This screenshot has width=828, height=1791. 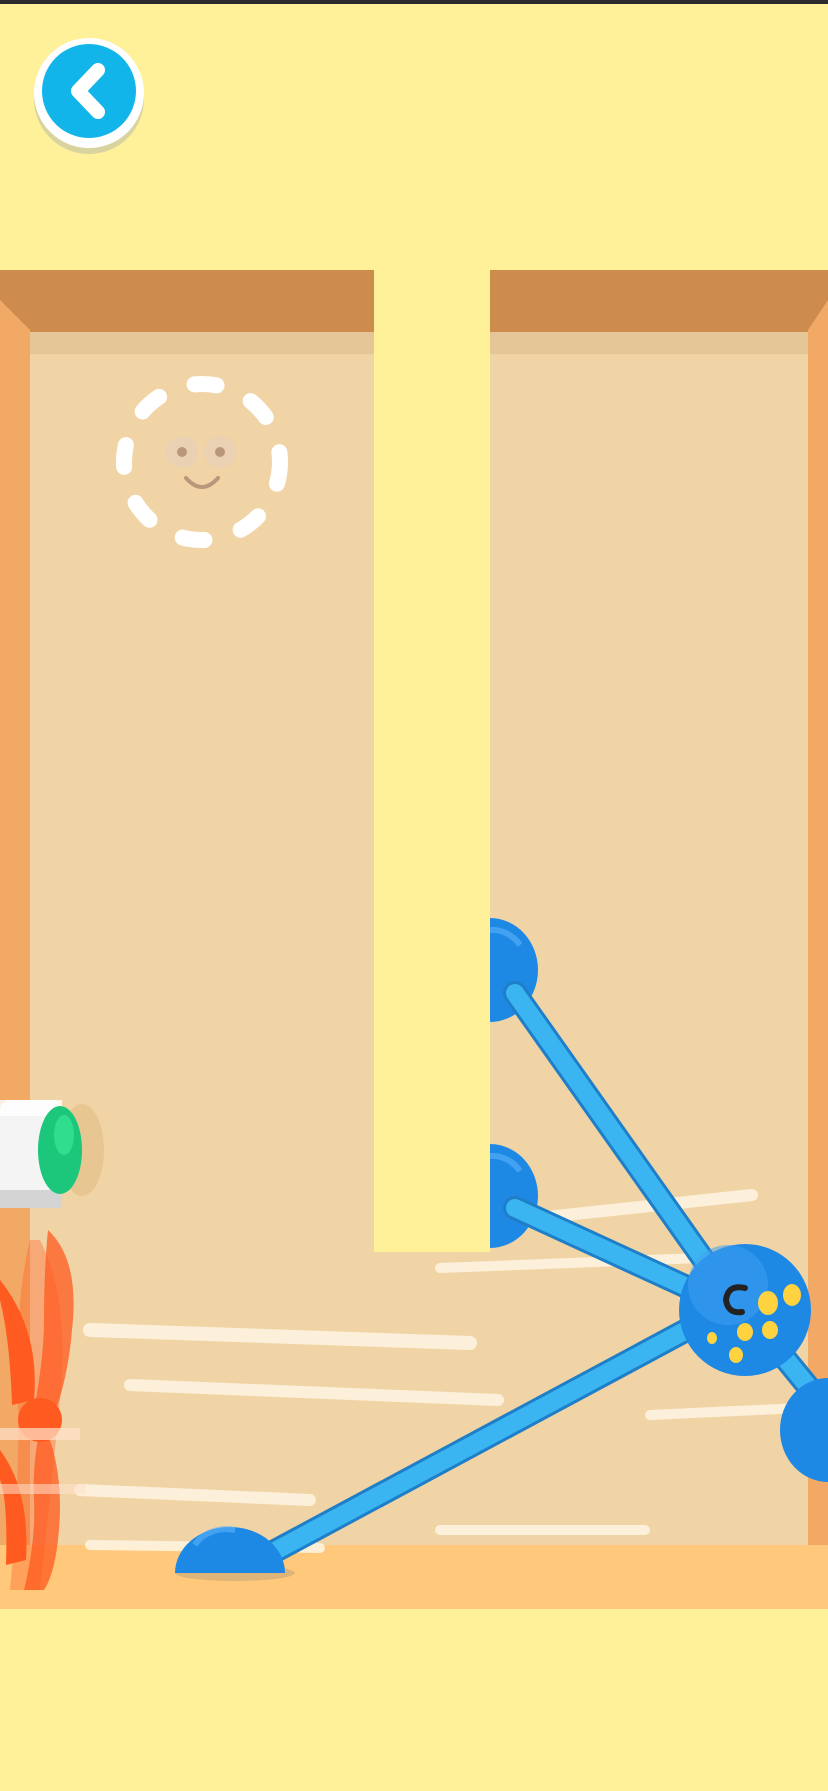 I want to click on floor-bottom-edge, so click(x=414, y=1577).